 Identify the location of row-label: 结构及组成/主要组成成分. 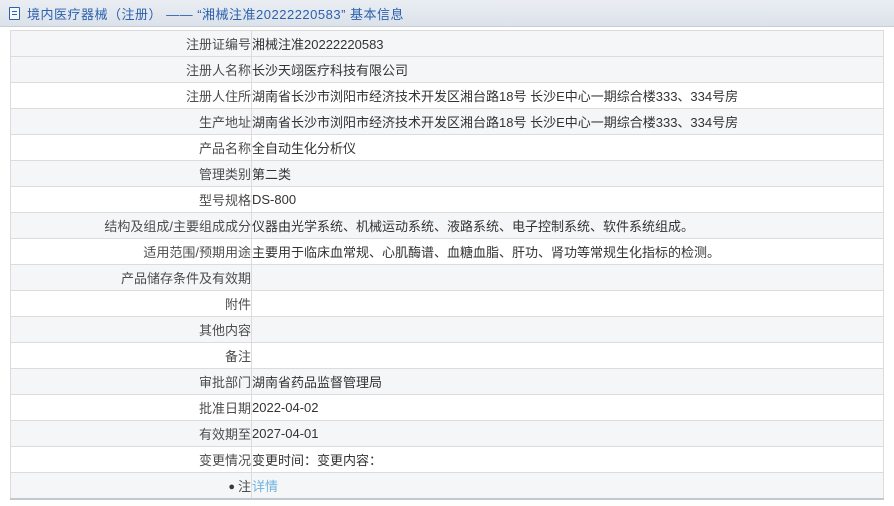
(131, 225).